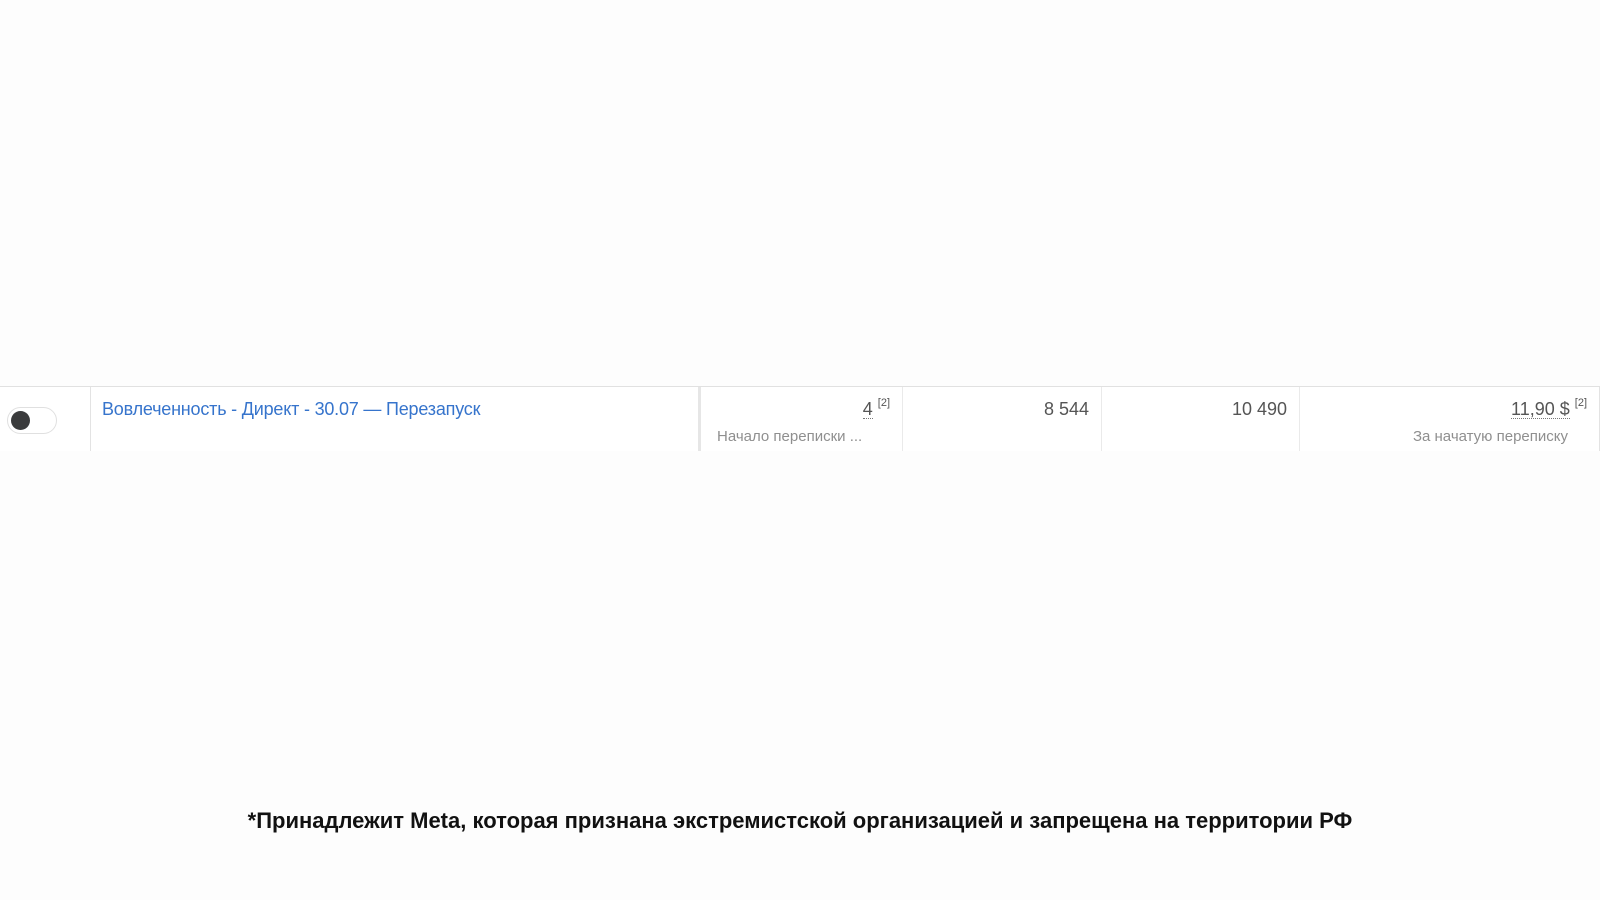  I want to click on reach-value: 8 544, so click(1066, 409).